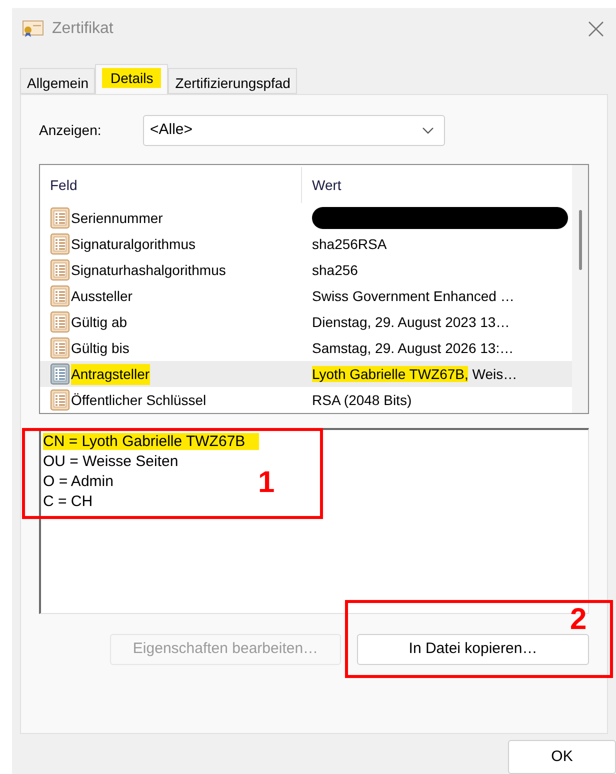 The width and height of the screenshot is (616, 774). I want to click on scrollbar, so click(580, 289).